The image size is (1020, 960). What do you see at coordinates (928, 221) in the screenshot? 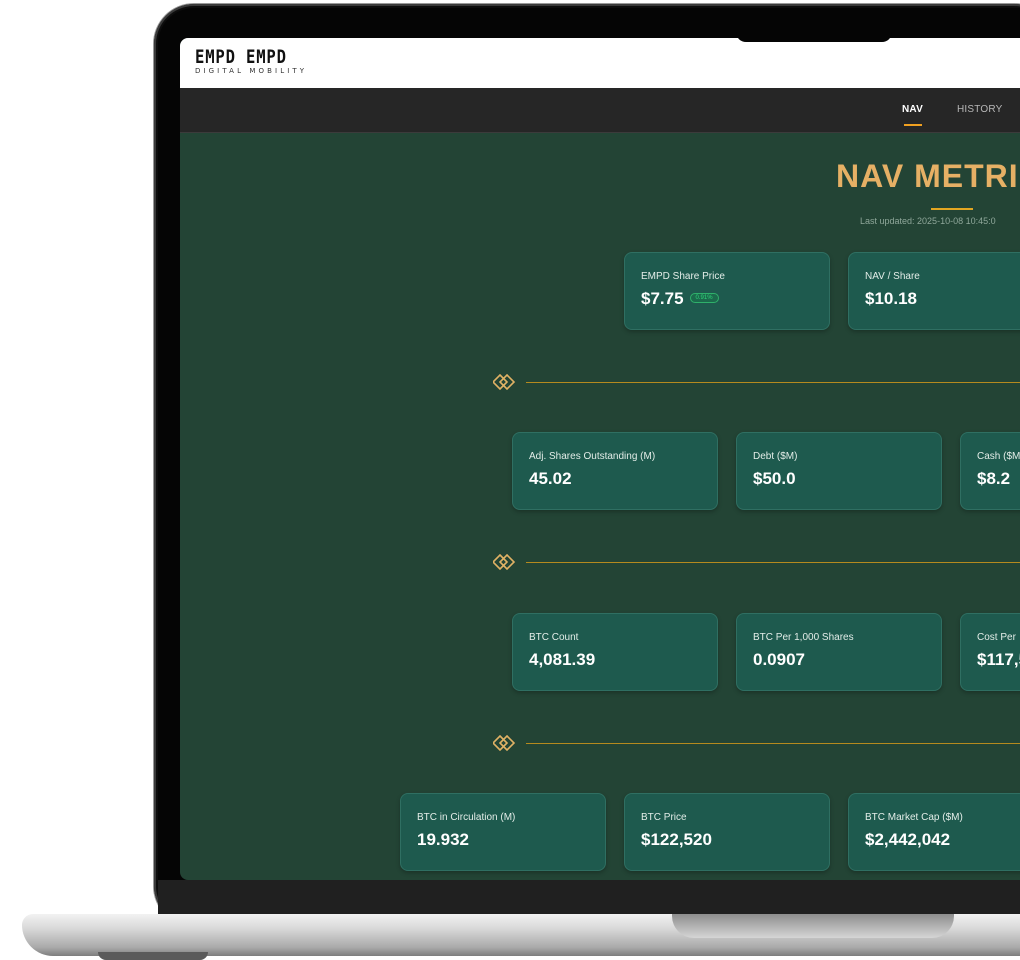
I see `last-updated: Last updated: 2025-10-08 10:45:0` at bounding box center [928, 221].